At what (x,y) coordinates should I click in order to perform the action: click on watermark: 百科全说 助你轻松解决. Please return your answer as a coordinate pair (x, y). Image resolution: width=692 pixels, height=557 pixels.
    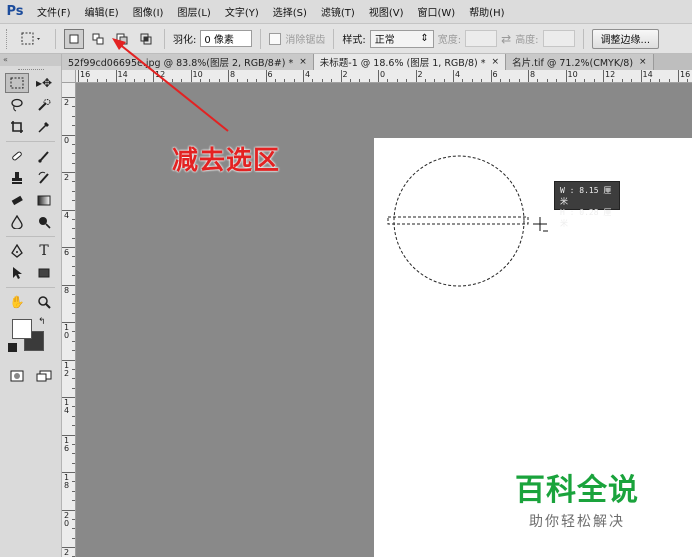
    Looking at the image, I should click on (577, 498).